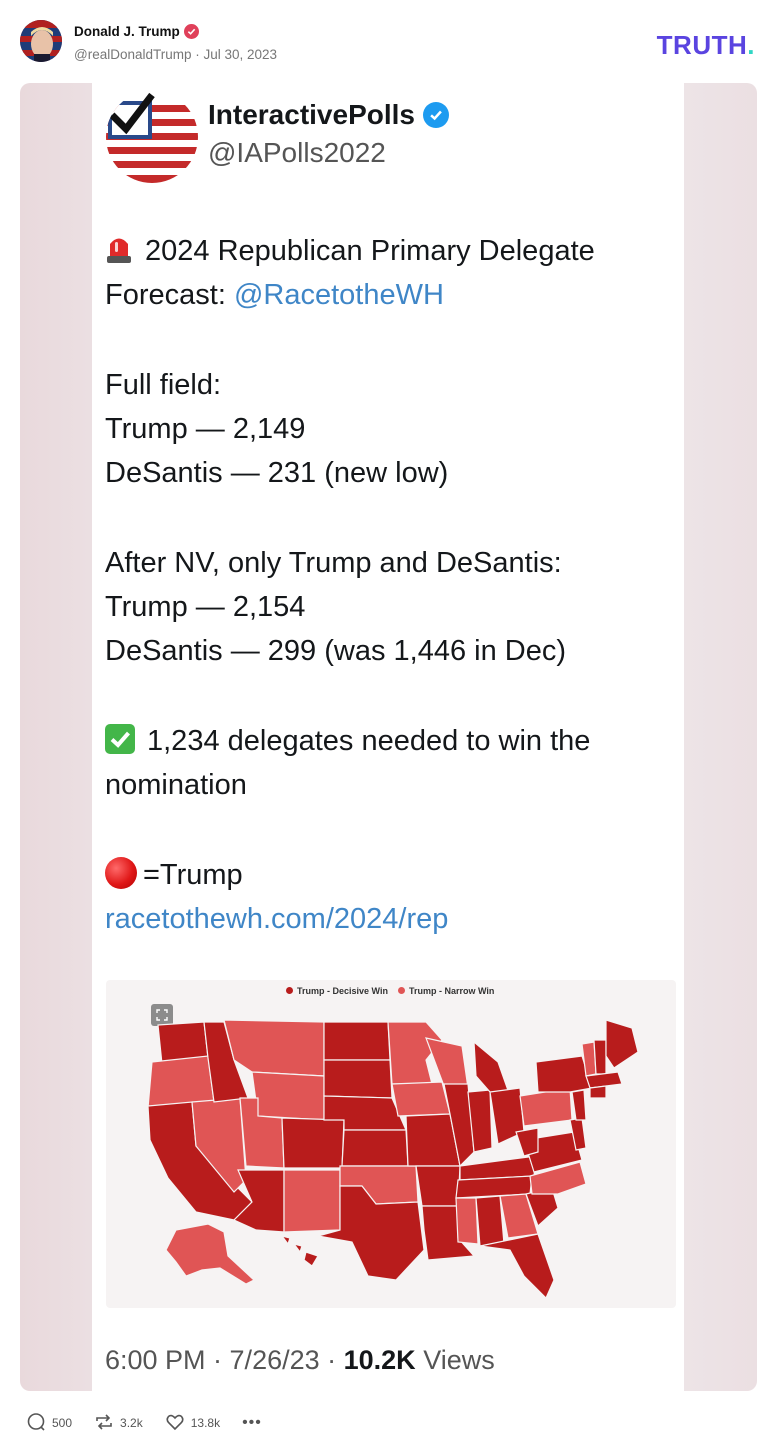  I want to click on state-nm, so click(312, 1201).